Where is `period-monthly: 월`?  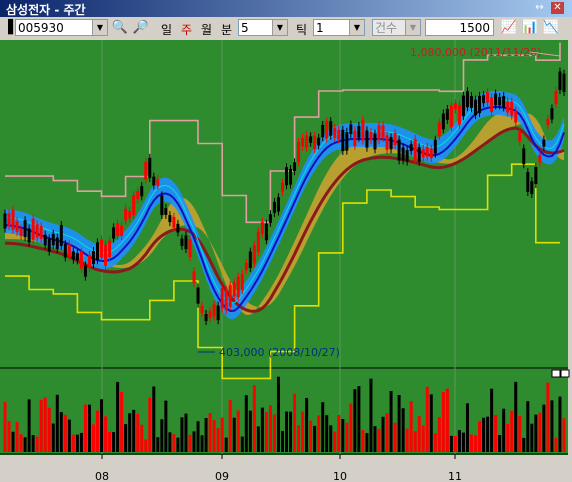
period-monthly: 월 is located at coordinates (206, 29).